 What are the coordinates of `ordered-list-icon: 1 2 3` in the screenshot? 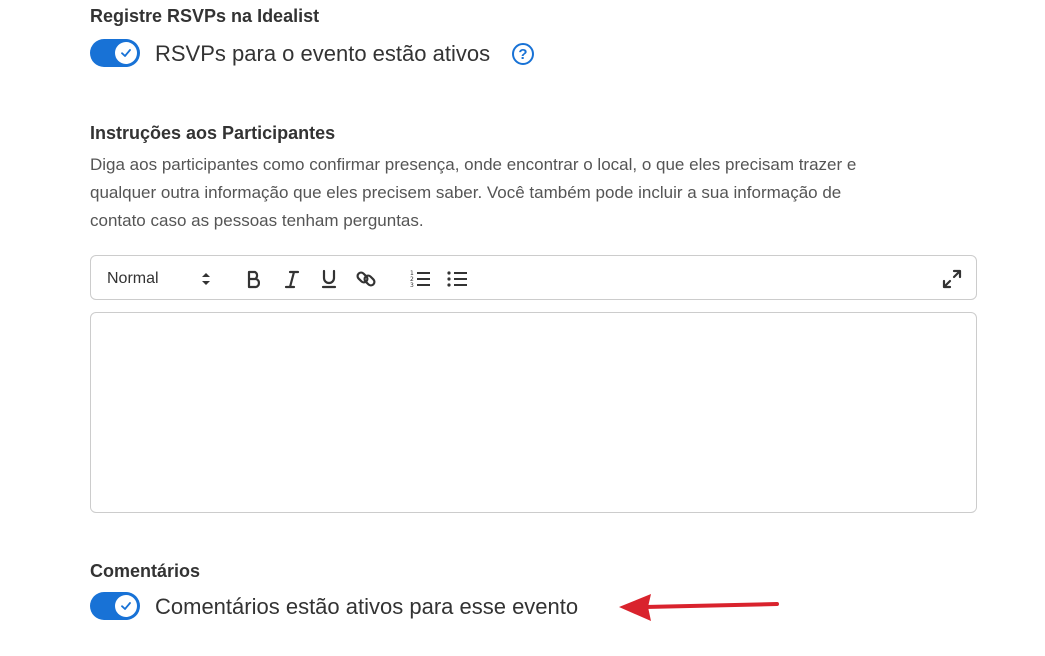 It's located at (420, 279).